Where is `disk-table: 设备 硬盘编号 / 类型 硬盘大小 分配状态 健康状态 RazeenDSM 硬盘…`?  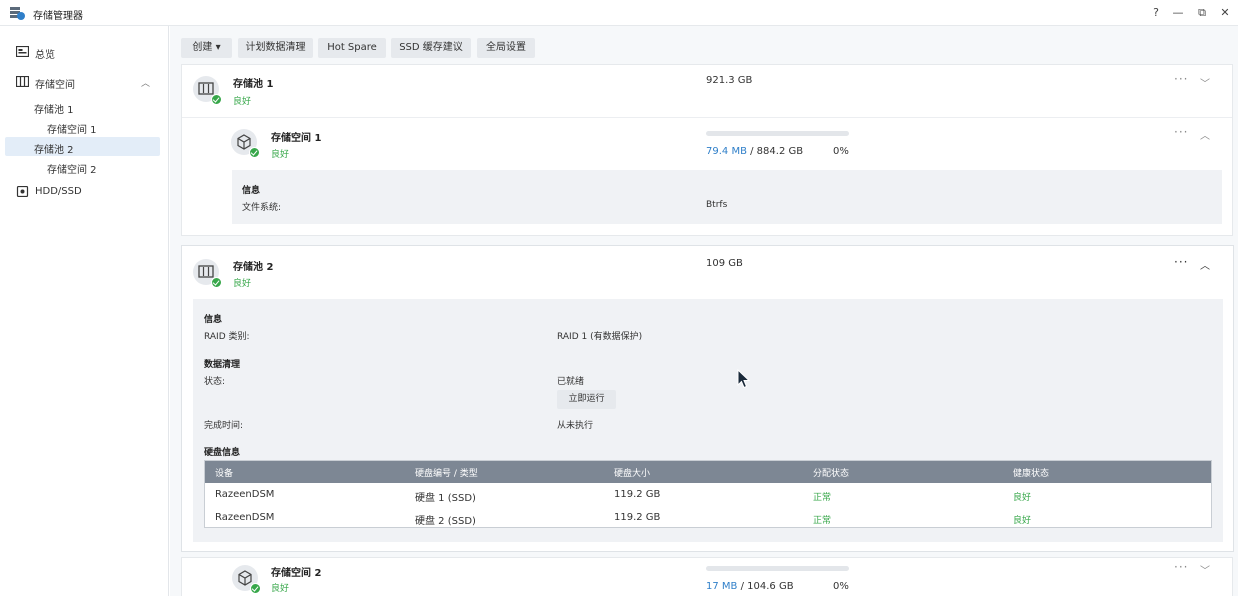
disk-table: 设备 硬盘编号 / 类型 硬盘大小 分配状态 健康状态 RazeenDSM 硬盘… is located at coordinates (708, 494).